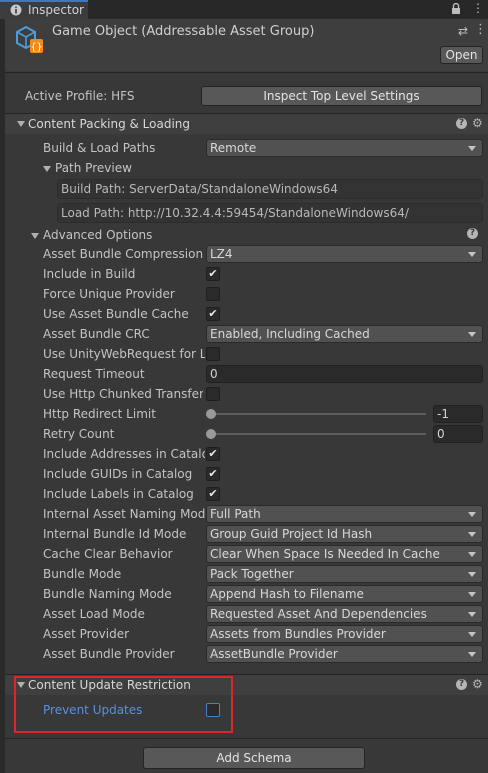 The width and height of the screenshot is (488, 773). Describe the element at coordinates (115, 534) in the screenshot. I see `bundle-id-mode-label: Internal Bundle Id Mode` at that location.